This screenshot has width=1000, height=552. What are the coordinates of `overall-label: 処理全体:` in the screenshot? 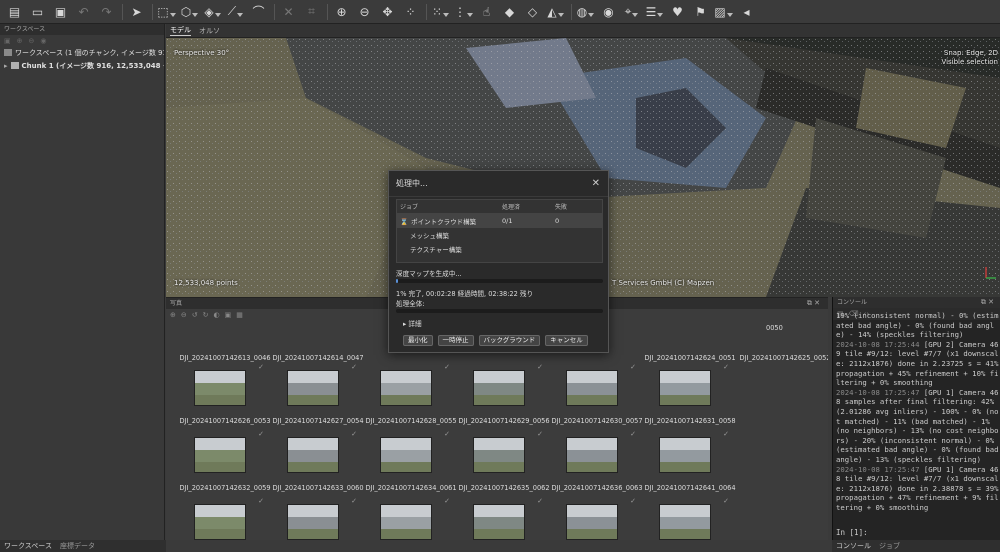 It's located at (410, 304).